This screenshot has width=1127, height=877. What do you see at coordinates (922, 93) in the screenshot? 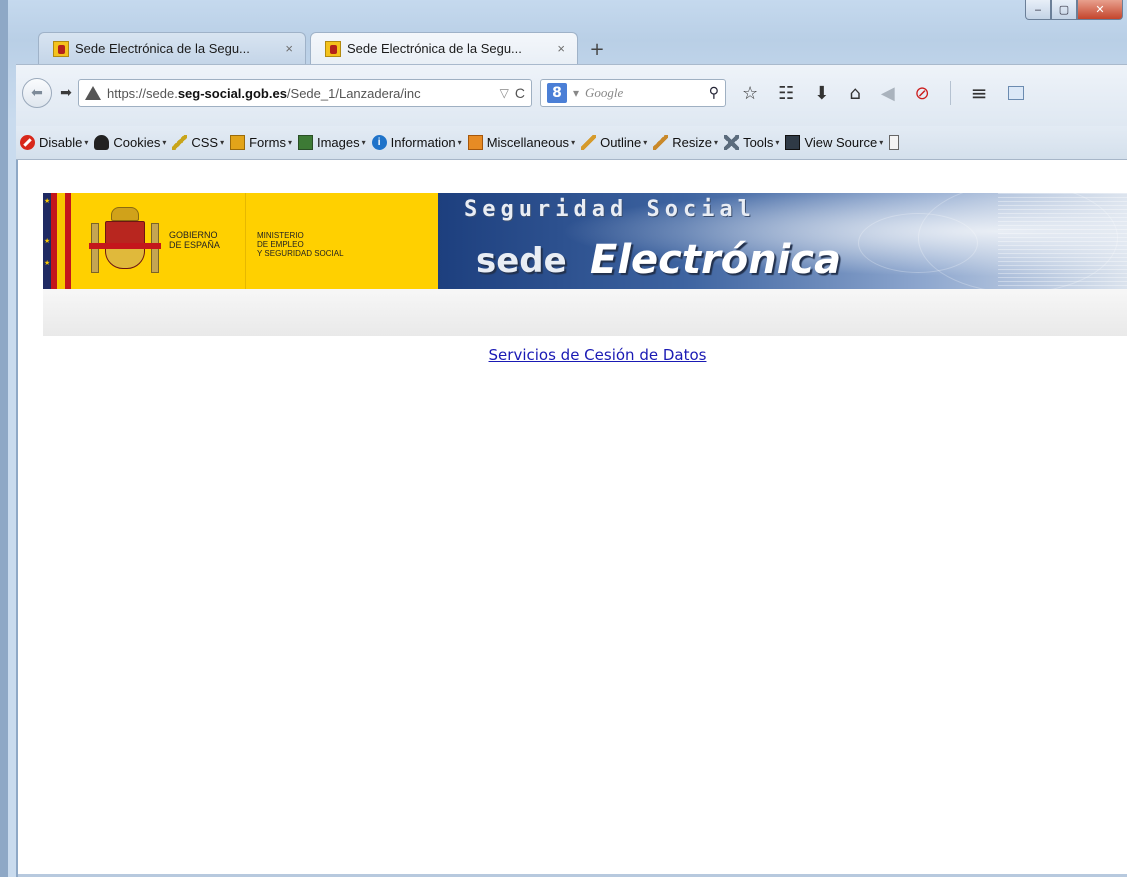
I see `adblock-icon: ⊘` at bounding box center [922, 93].